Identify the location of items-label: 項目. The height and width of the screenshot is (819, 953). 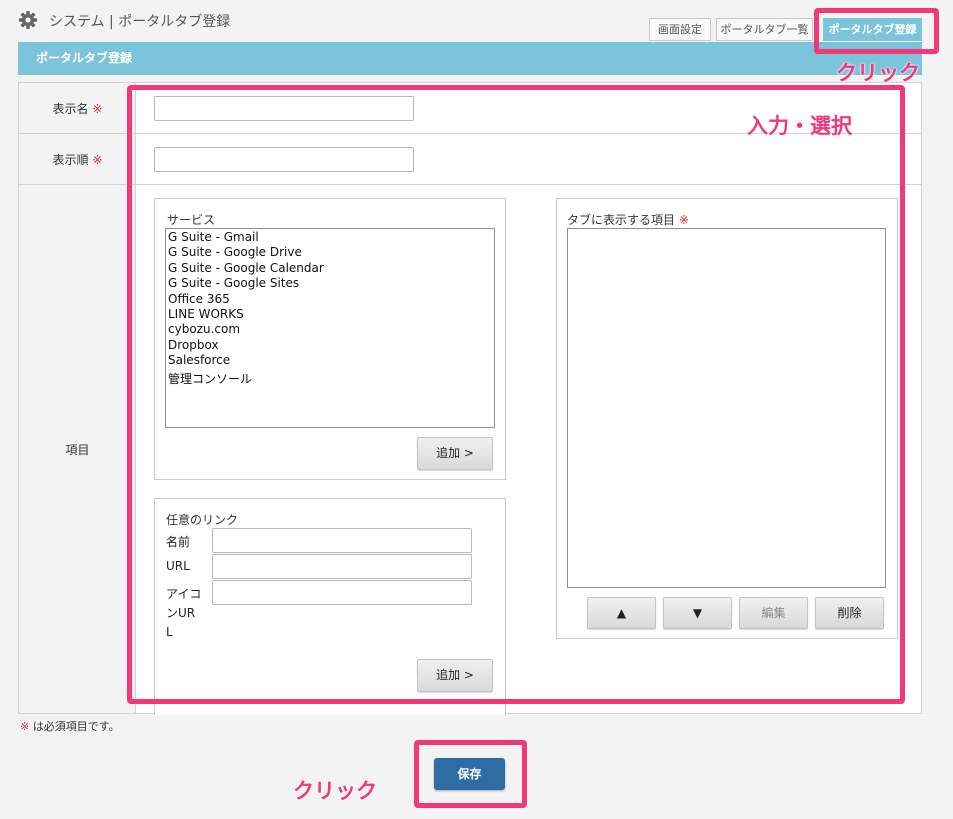
(77, 450).